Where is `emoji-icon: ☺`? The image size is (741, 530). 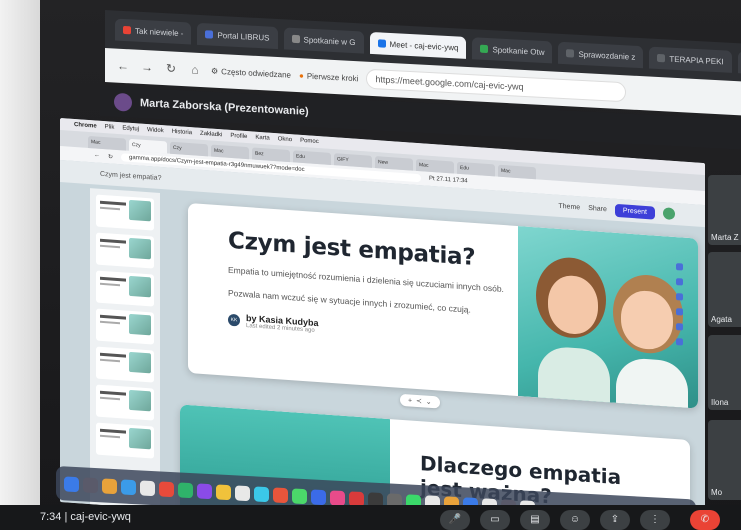 emoji-icon: ☺ is located at coordinates (575, 520).